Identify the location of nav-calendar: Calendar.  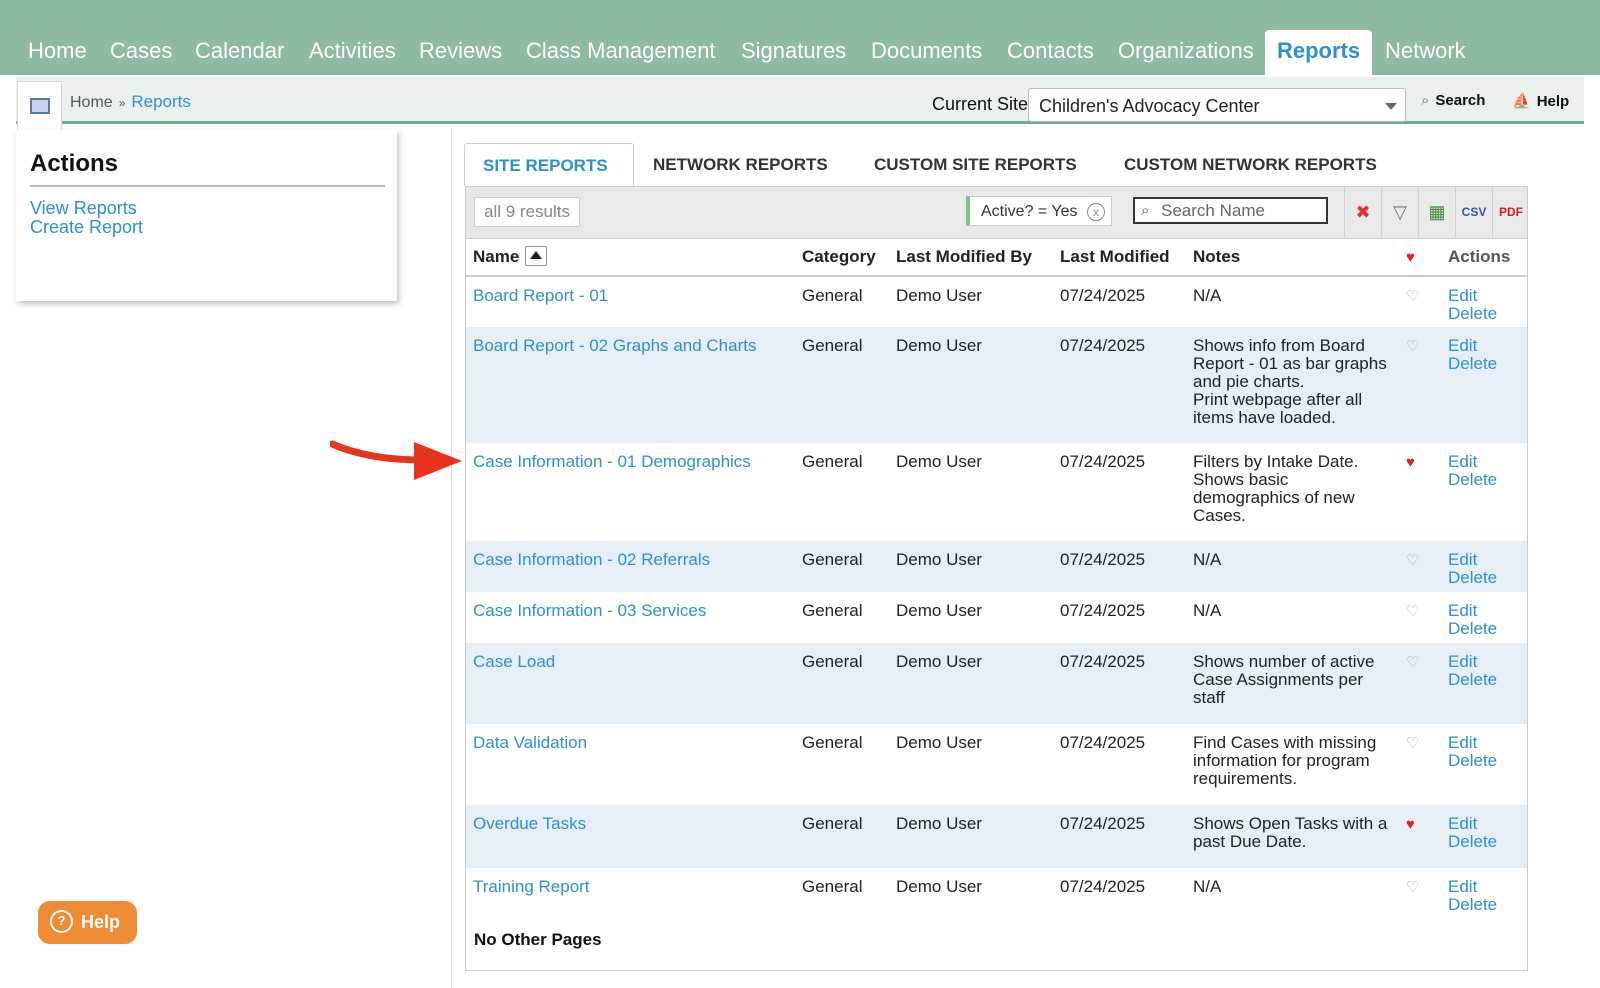
(239, 52).